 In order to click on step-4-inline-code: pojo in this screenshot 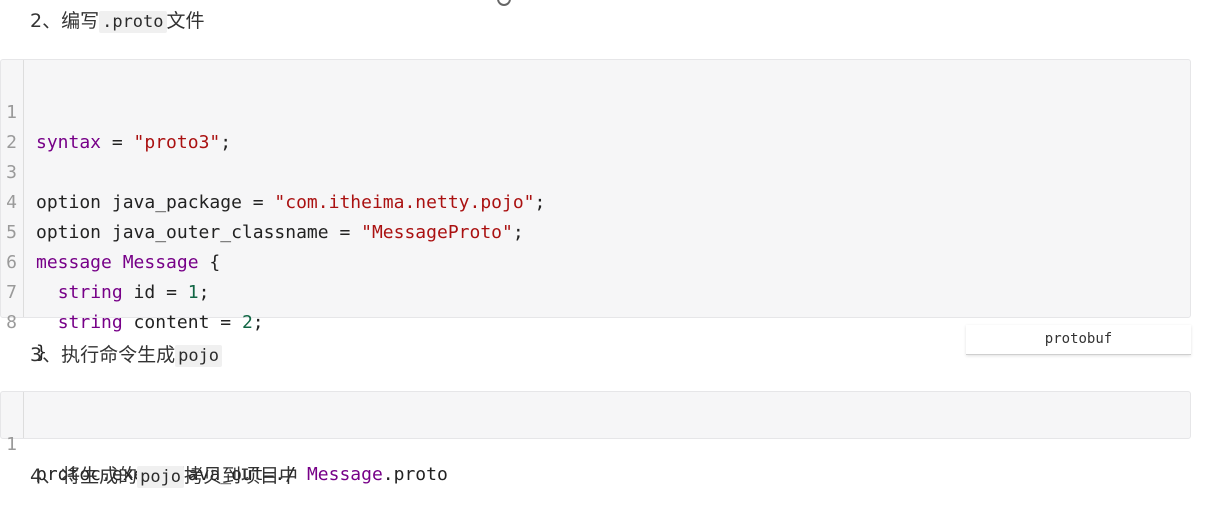, I will do `click(161, 477)`.